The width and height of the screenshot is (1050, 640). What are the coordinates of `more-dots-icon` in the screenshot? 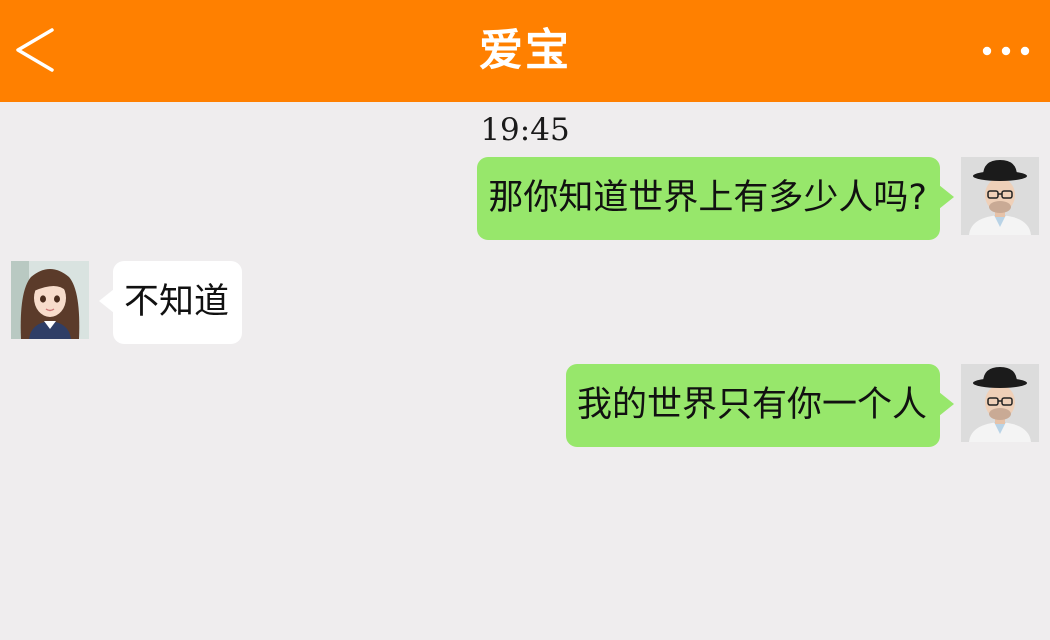 It's located at (1006, 51).